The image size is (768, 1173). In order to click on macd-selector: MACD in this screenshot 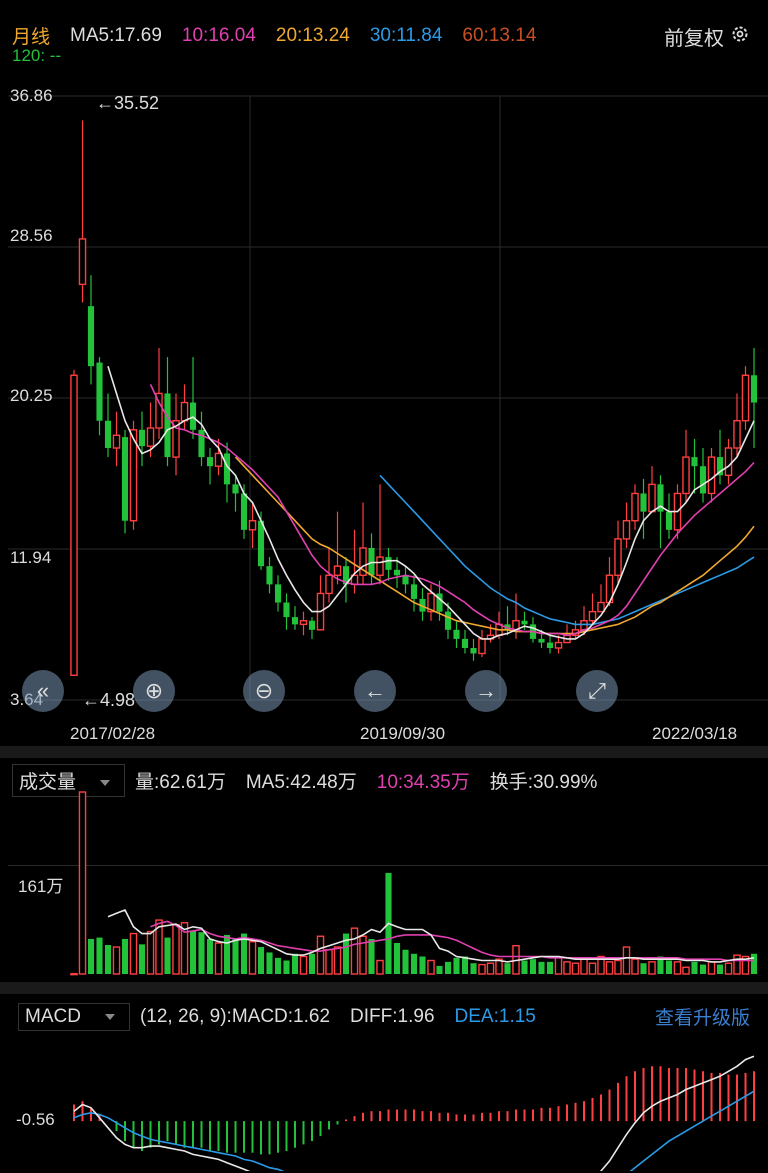, I will do `click(74, 1017)`.